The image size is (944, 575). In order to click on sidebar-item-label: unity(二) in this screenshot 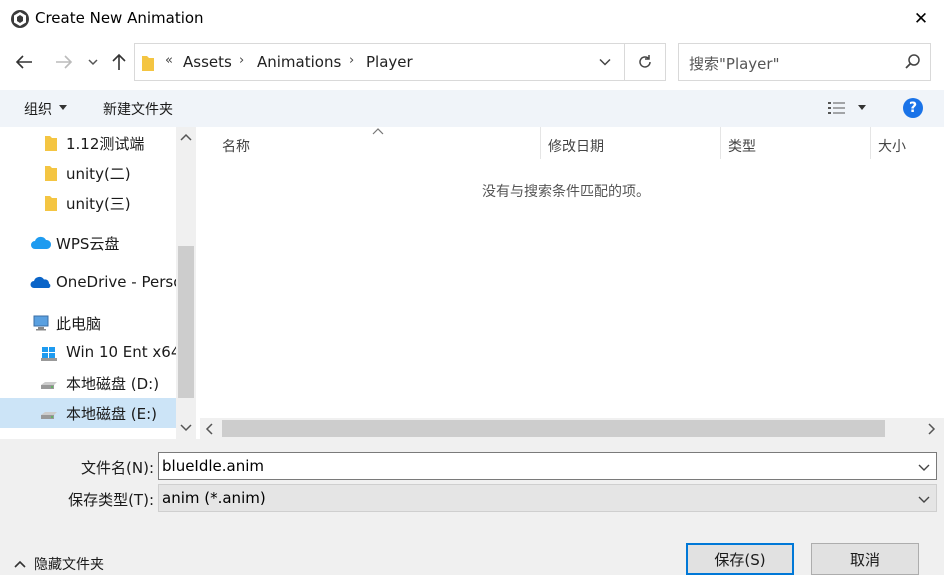, I will do `click(98, 174)`.